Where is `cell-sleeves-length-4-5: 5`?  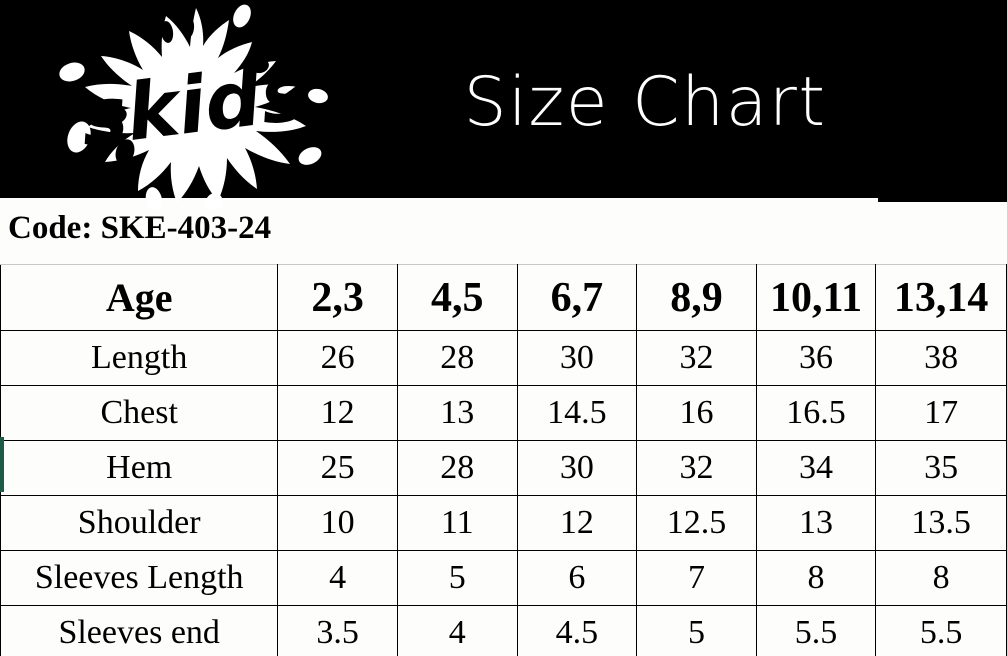
cell-sleeves-length-4-5: 5 is located at coordinates (457, 578).